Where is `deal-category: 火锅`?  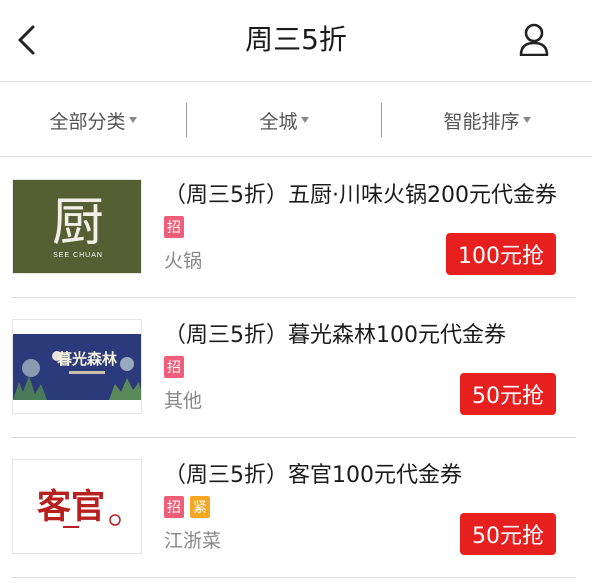 deal-category: 火锅 is located at coordinates (183, 261).